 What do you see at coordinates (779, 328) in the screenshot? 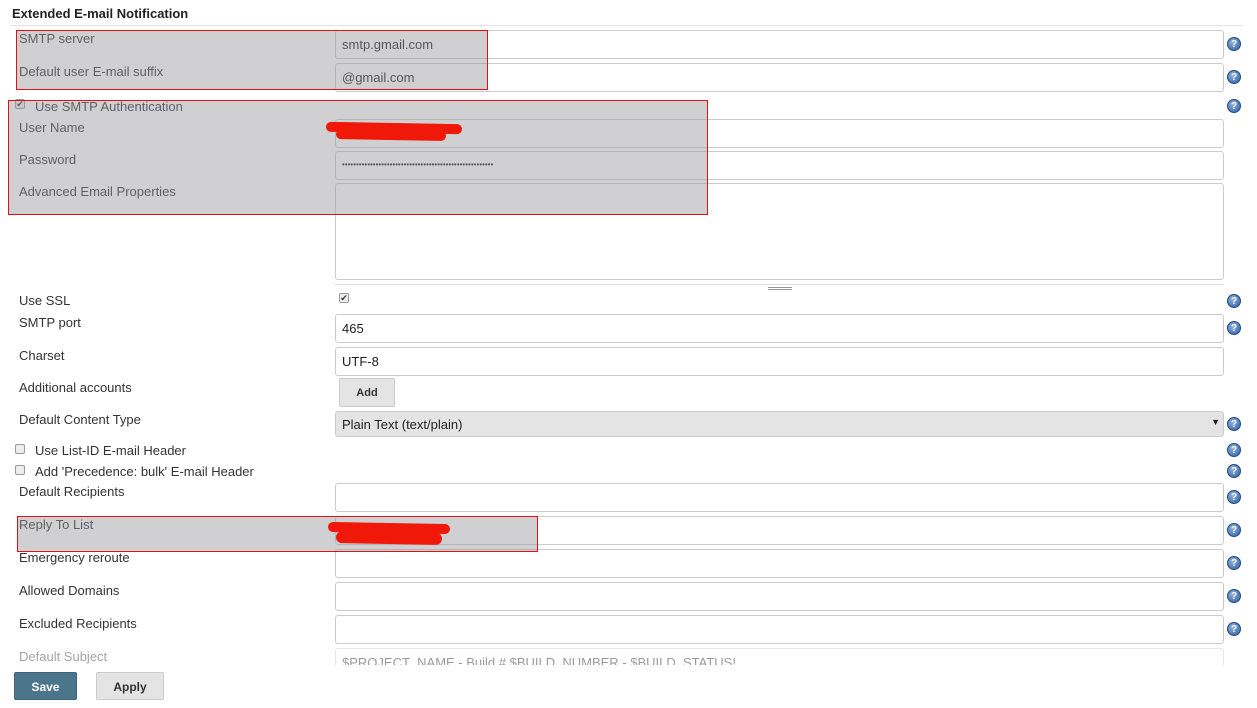
I see `smtp-port-input: 465` at bounding box center [779, 328].